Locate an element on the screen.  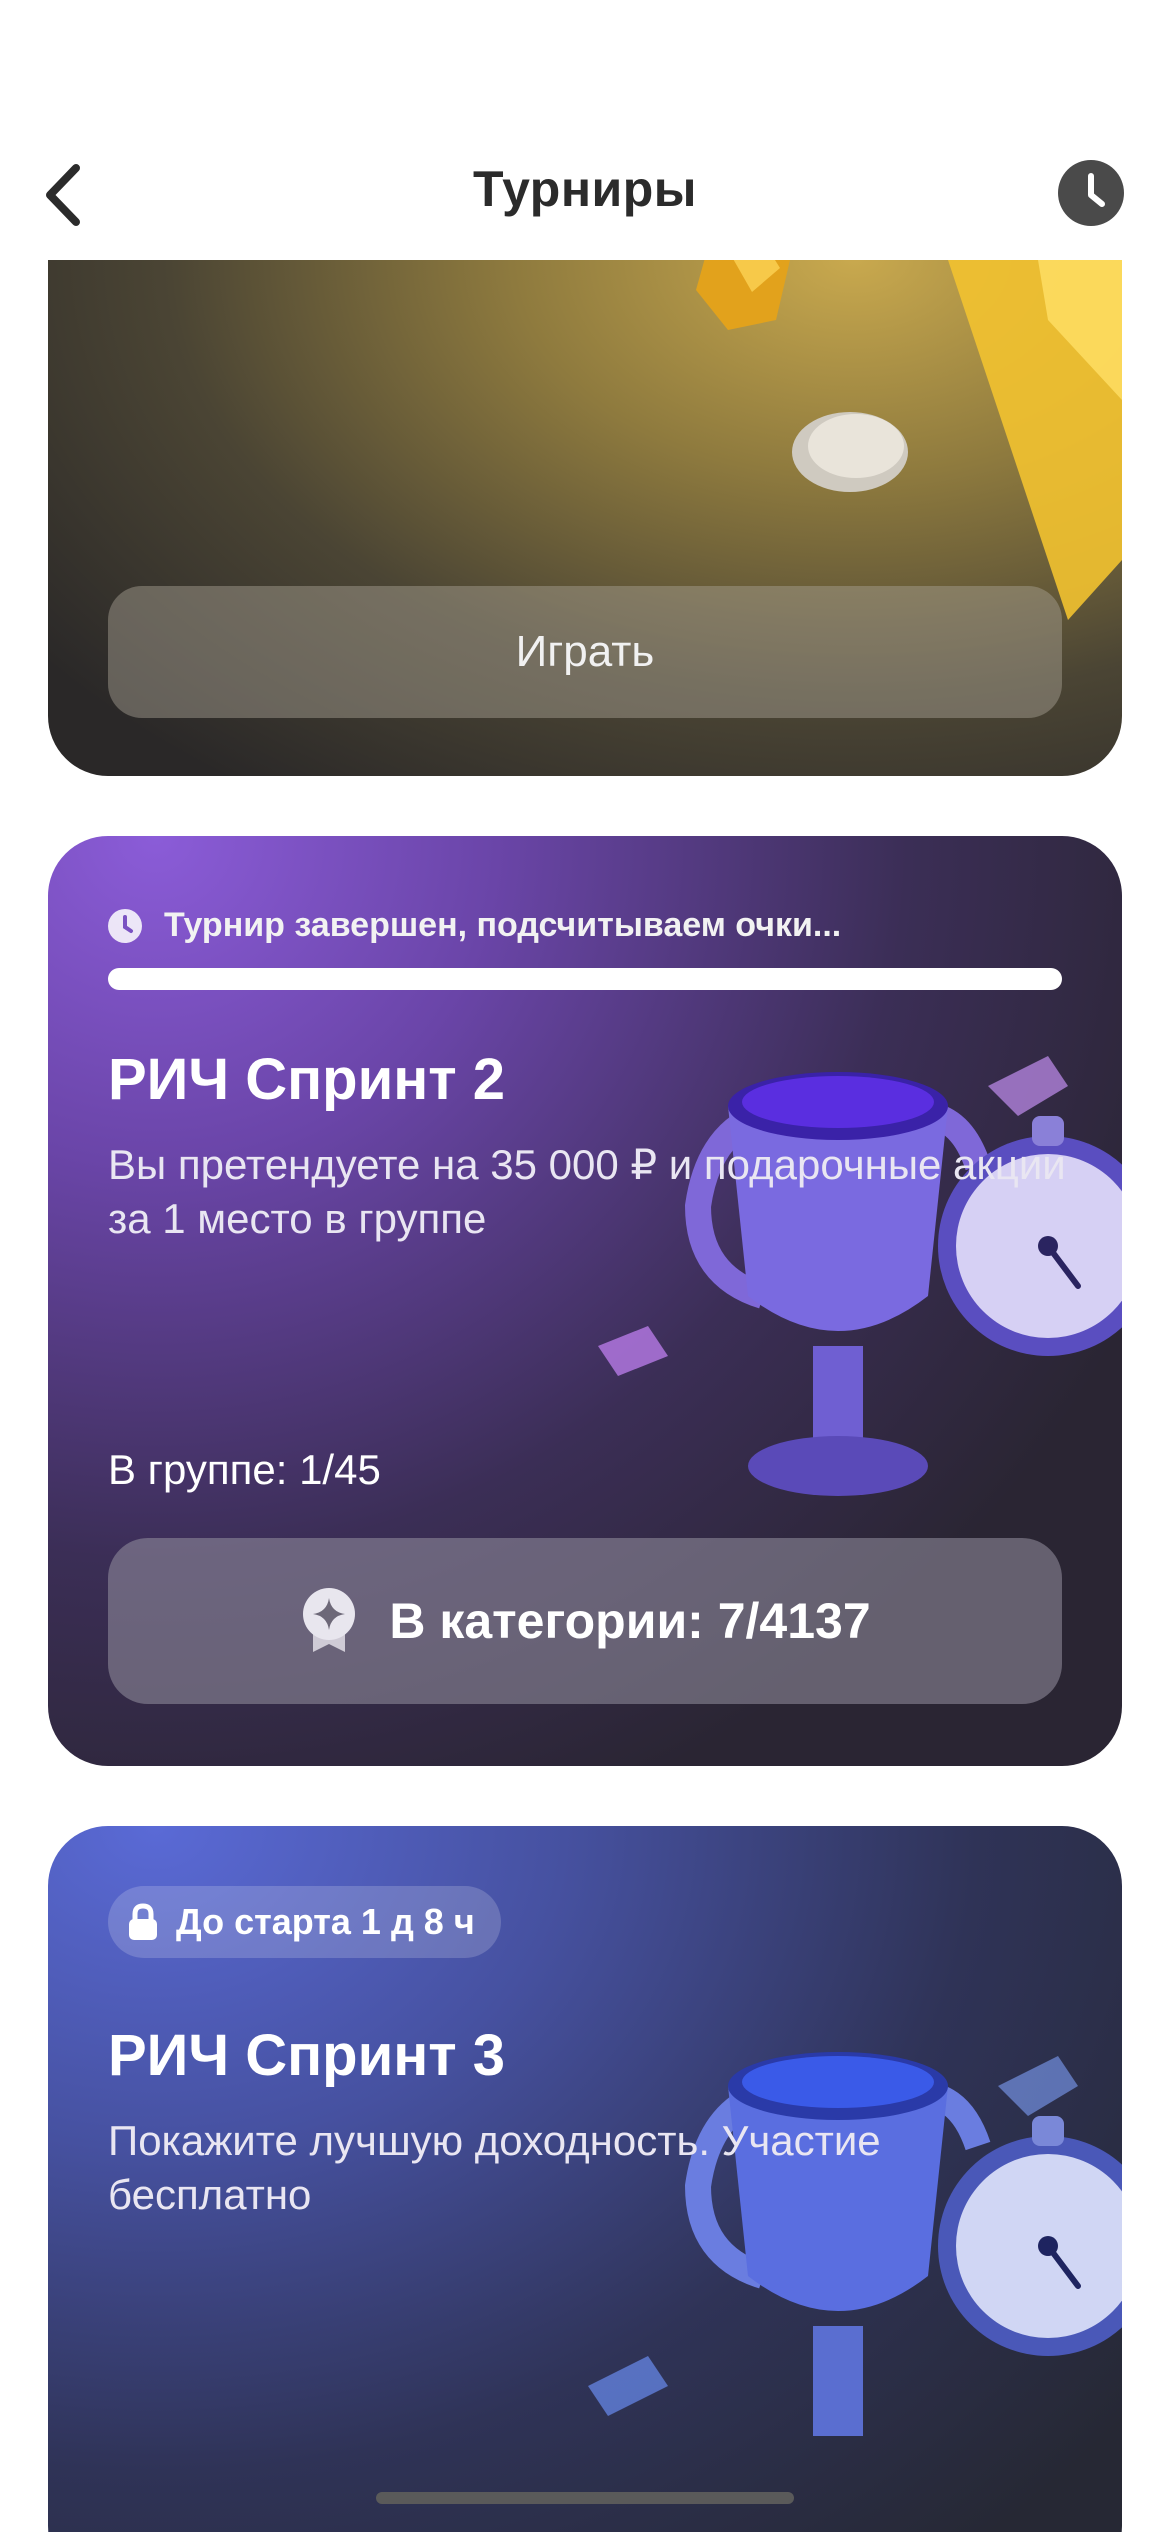
home-indicator is located at coordinates (585, 2498).